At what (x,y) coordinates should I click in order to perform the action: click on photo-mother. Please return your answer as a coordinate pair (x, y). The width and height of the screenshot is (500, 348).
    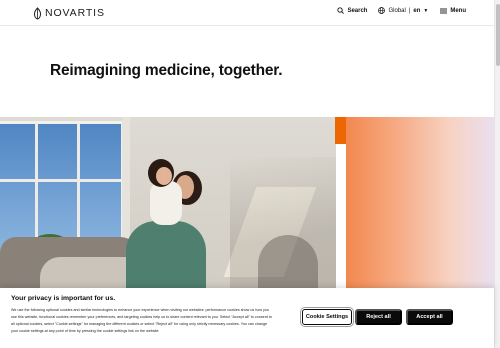
    Looking at the image, I should click on (166, 255).